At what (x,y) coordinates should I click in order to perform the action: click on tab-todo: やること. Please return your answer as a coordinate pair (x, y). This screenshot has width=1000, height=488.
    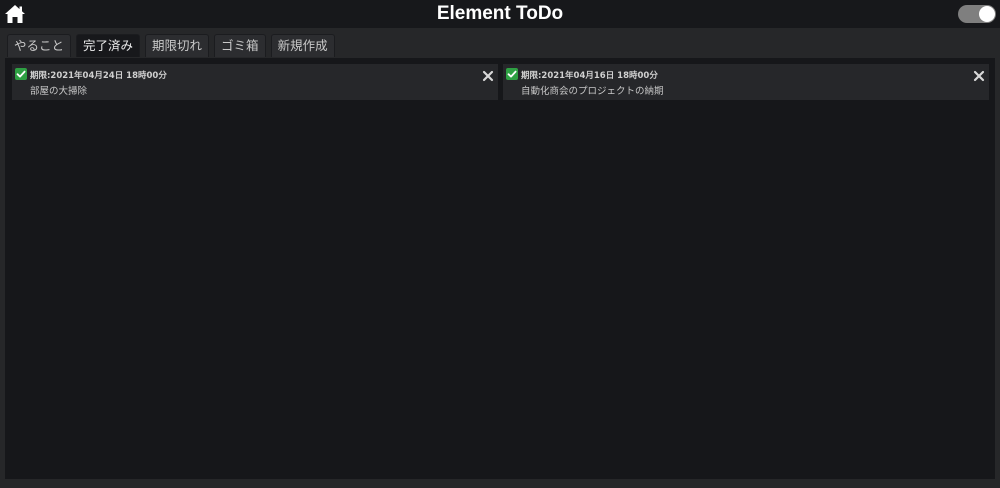
    Looking at the image, I should click on (39, 45).